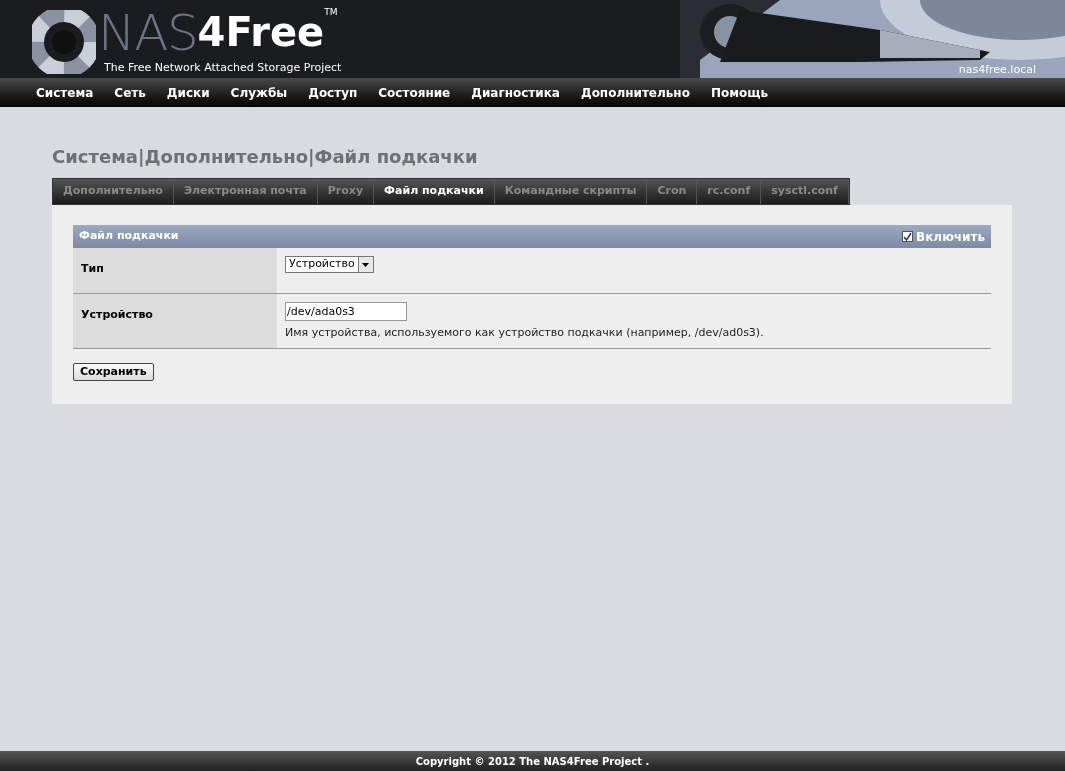 The height and width of the screenshot is (771, 1065). Describe the element at coordinates (64, 42) in the screenshot. I see `logo-ring-icon` at that location.